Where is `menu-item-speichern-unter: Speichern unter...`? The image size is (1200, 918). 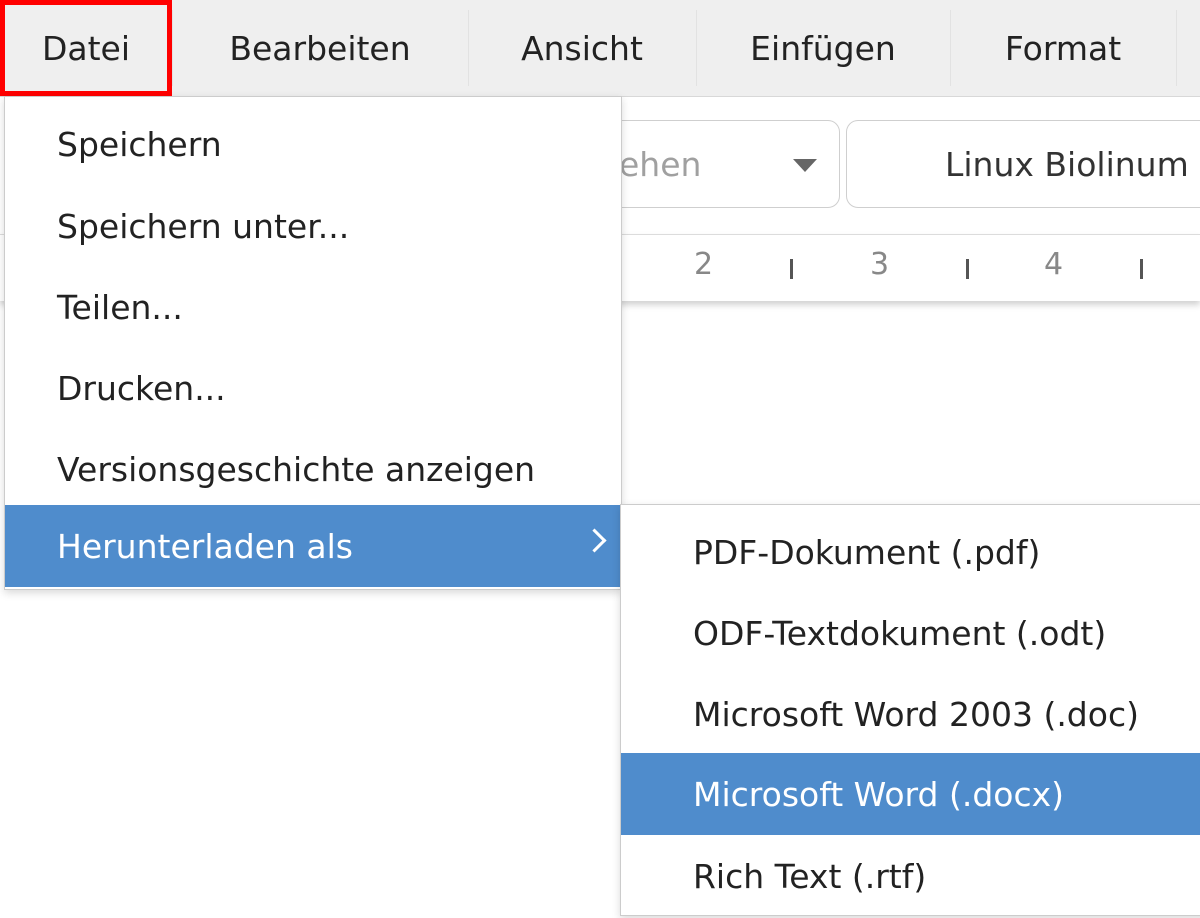
menu-item-speichern-unter: Speichern unter... is located at coordinates (313, 226).